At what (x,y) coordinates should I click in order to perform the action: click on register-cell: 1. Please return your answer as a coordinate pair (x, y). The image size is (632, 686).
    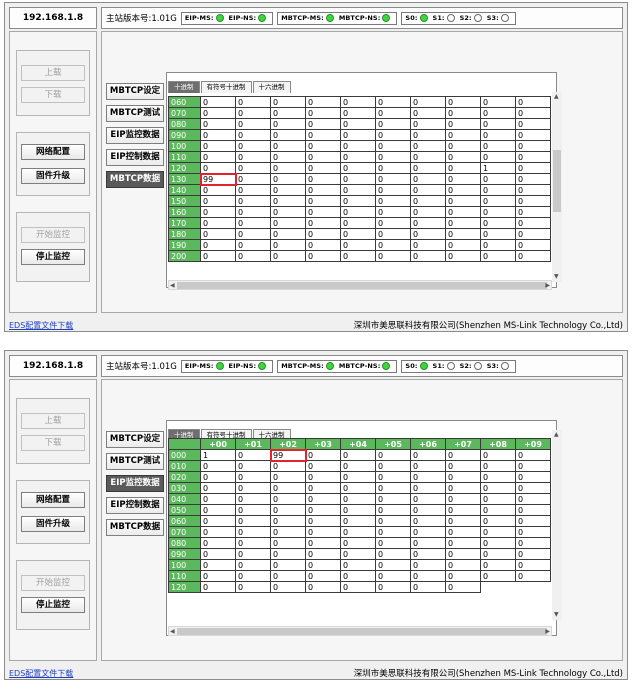
    Looking at the image, I should click on (218, 455).